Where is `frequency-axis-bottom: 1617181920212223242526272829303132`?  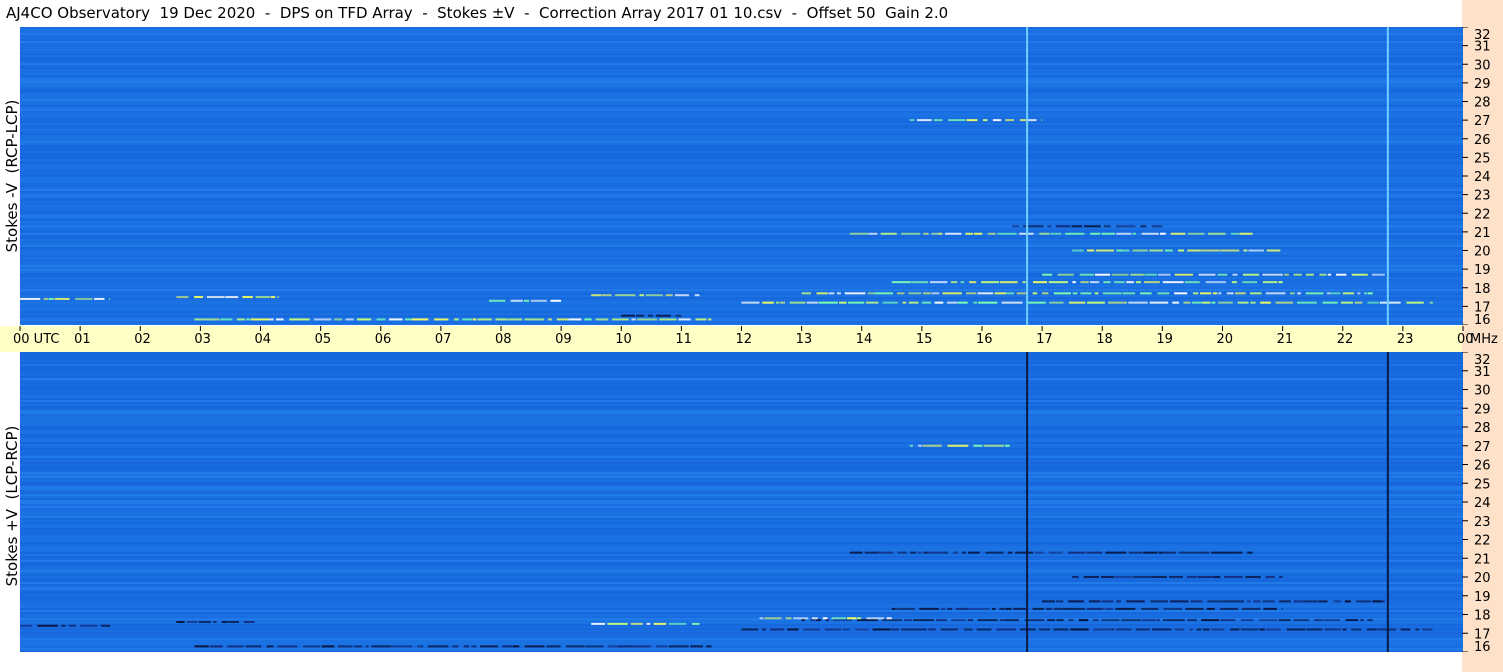
frequency-axis-bottom: 1617181920212223242526272829303132 is located at coordinates (1476, 502).